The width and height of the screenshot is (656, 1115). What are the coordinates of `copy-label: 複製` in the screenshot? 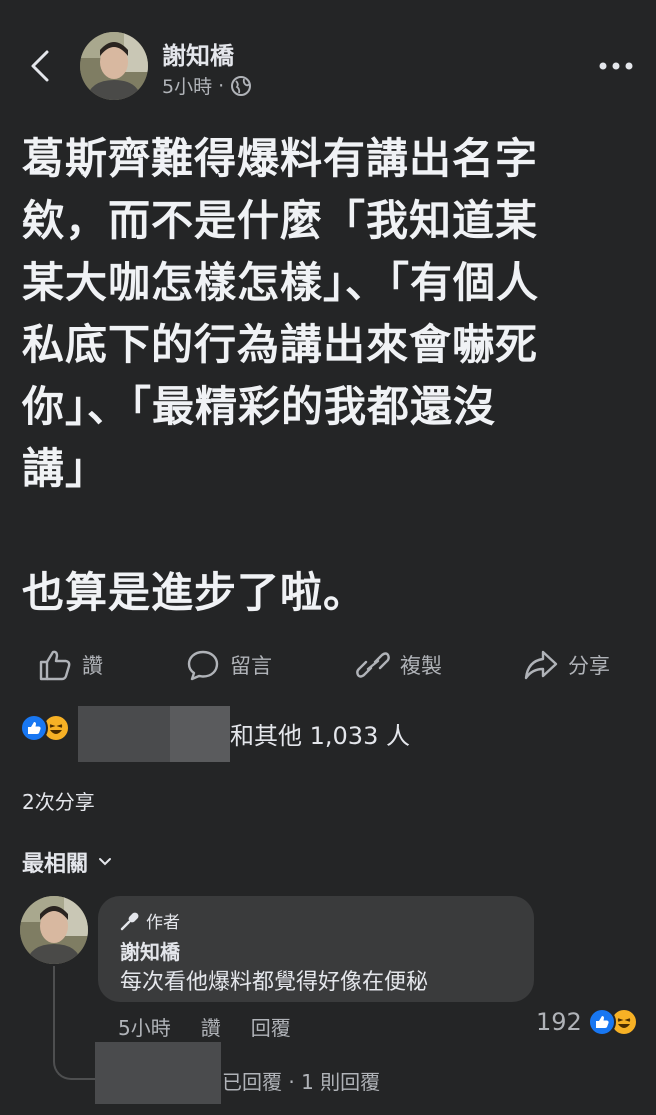 It's located at (421, 666).